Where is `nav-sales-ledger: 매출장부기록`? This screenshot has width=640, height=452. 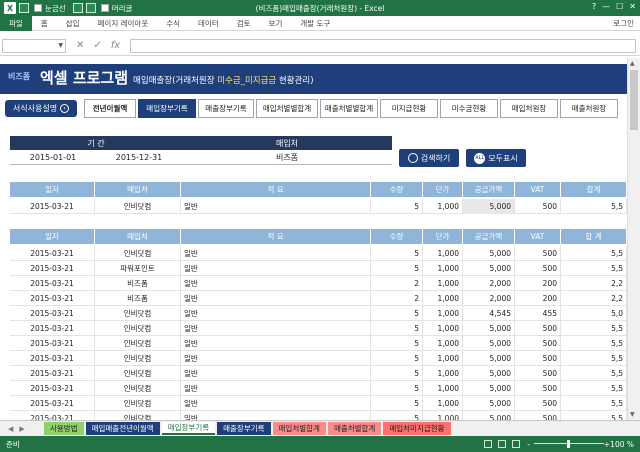 nav-sales-ledger: 매출장부기록 is located at coordinates (226, 108).